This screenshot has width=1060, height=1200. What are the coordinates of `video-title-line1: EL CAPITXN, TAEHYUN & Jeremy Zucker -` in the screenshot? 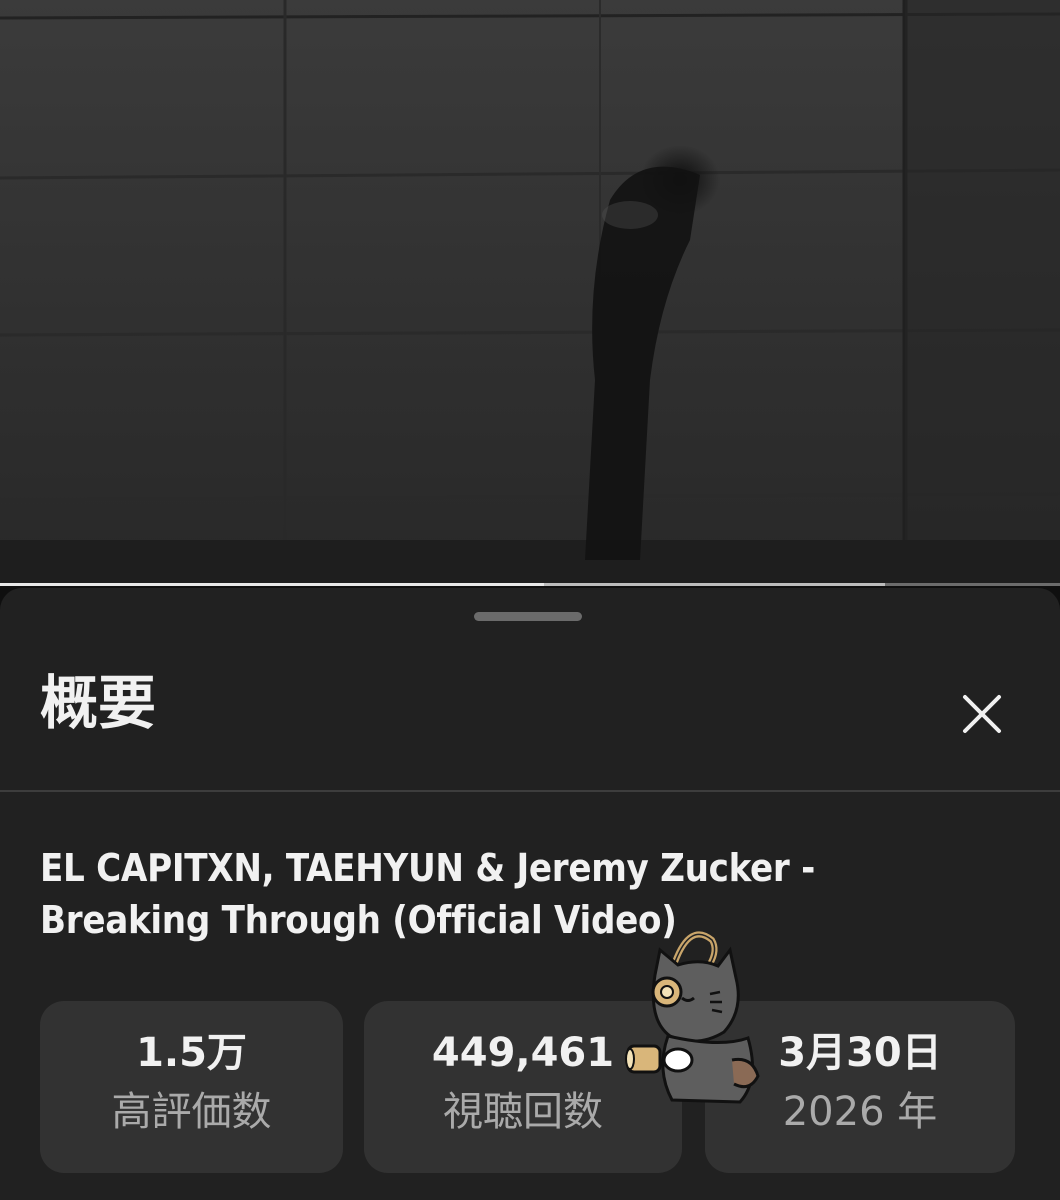 It's located at (427, 868).